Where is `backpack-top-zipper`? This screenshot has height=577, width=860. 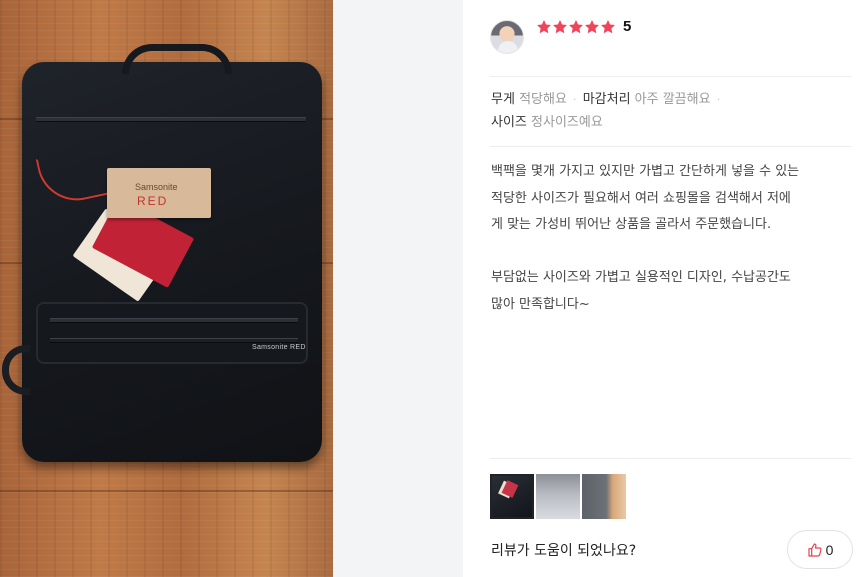 backpack-top-zipper is located at coordinates (171, 119).